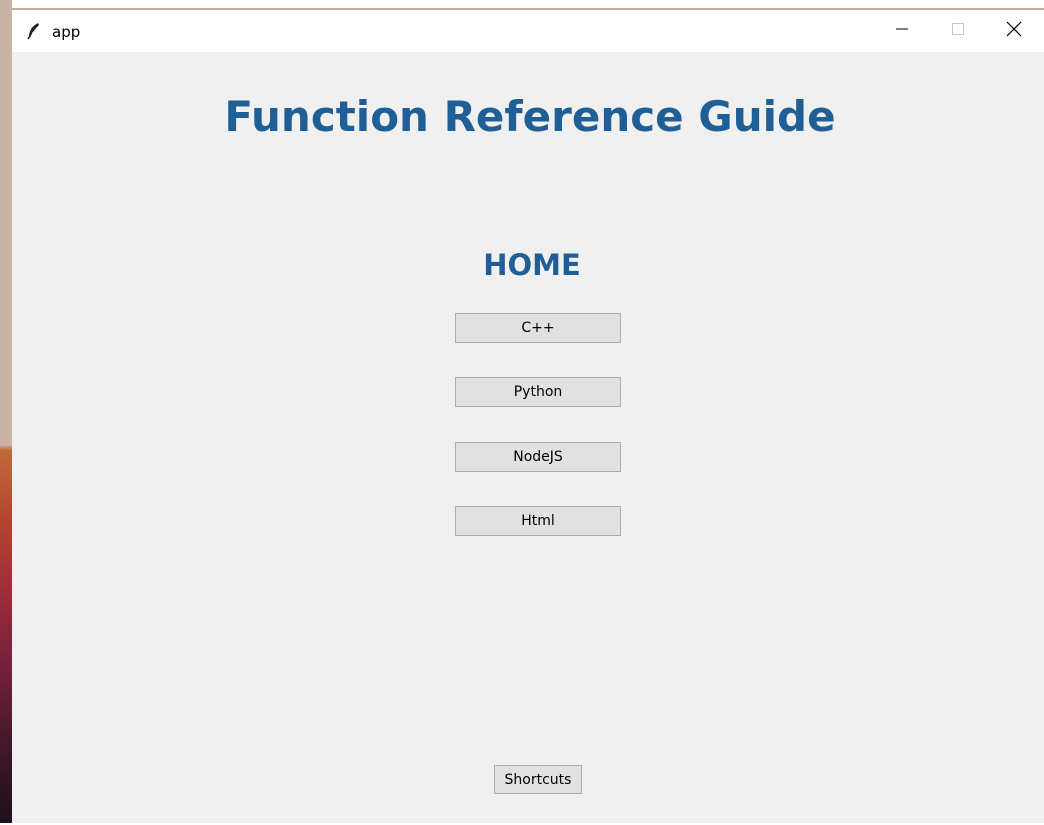 The width and height of the screenshot is (1044, 825). I want to click on title-bar: app, so click(528, 31).